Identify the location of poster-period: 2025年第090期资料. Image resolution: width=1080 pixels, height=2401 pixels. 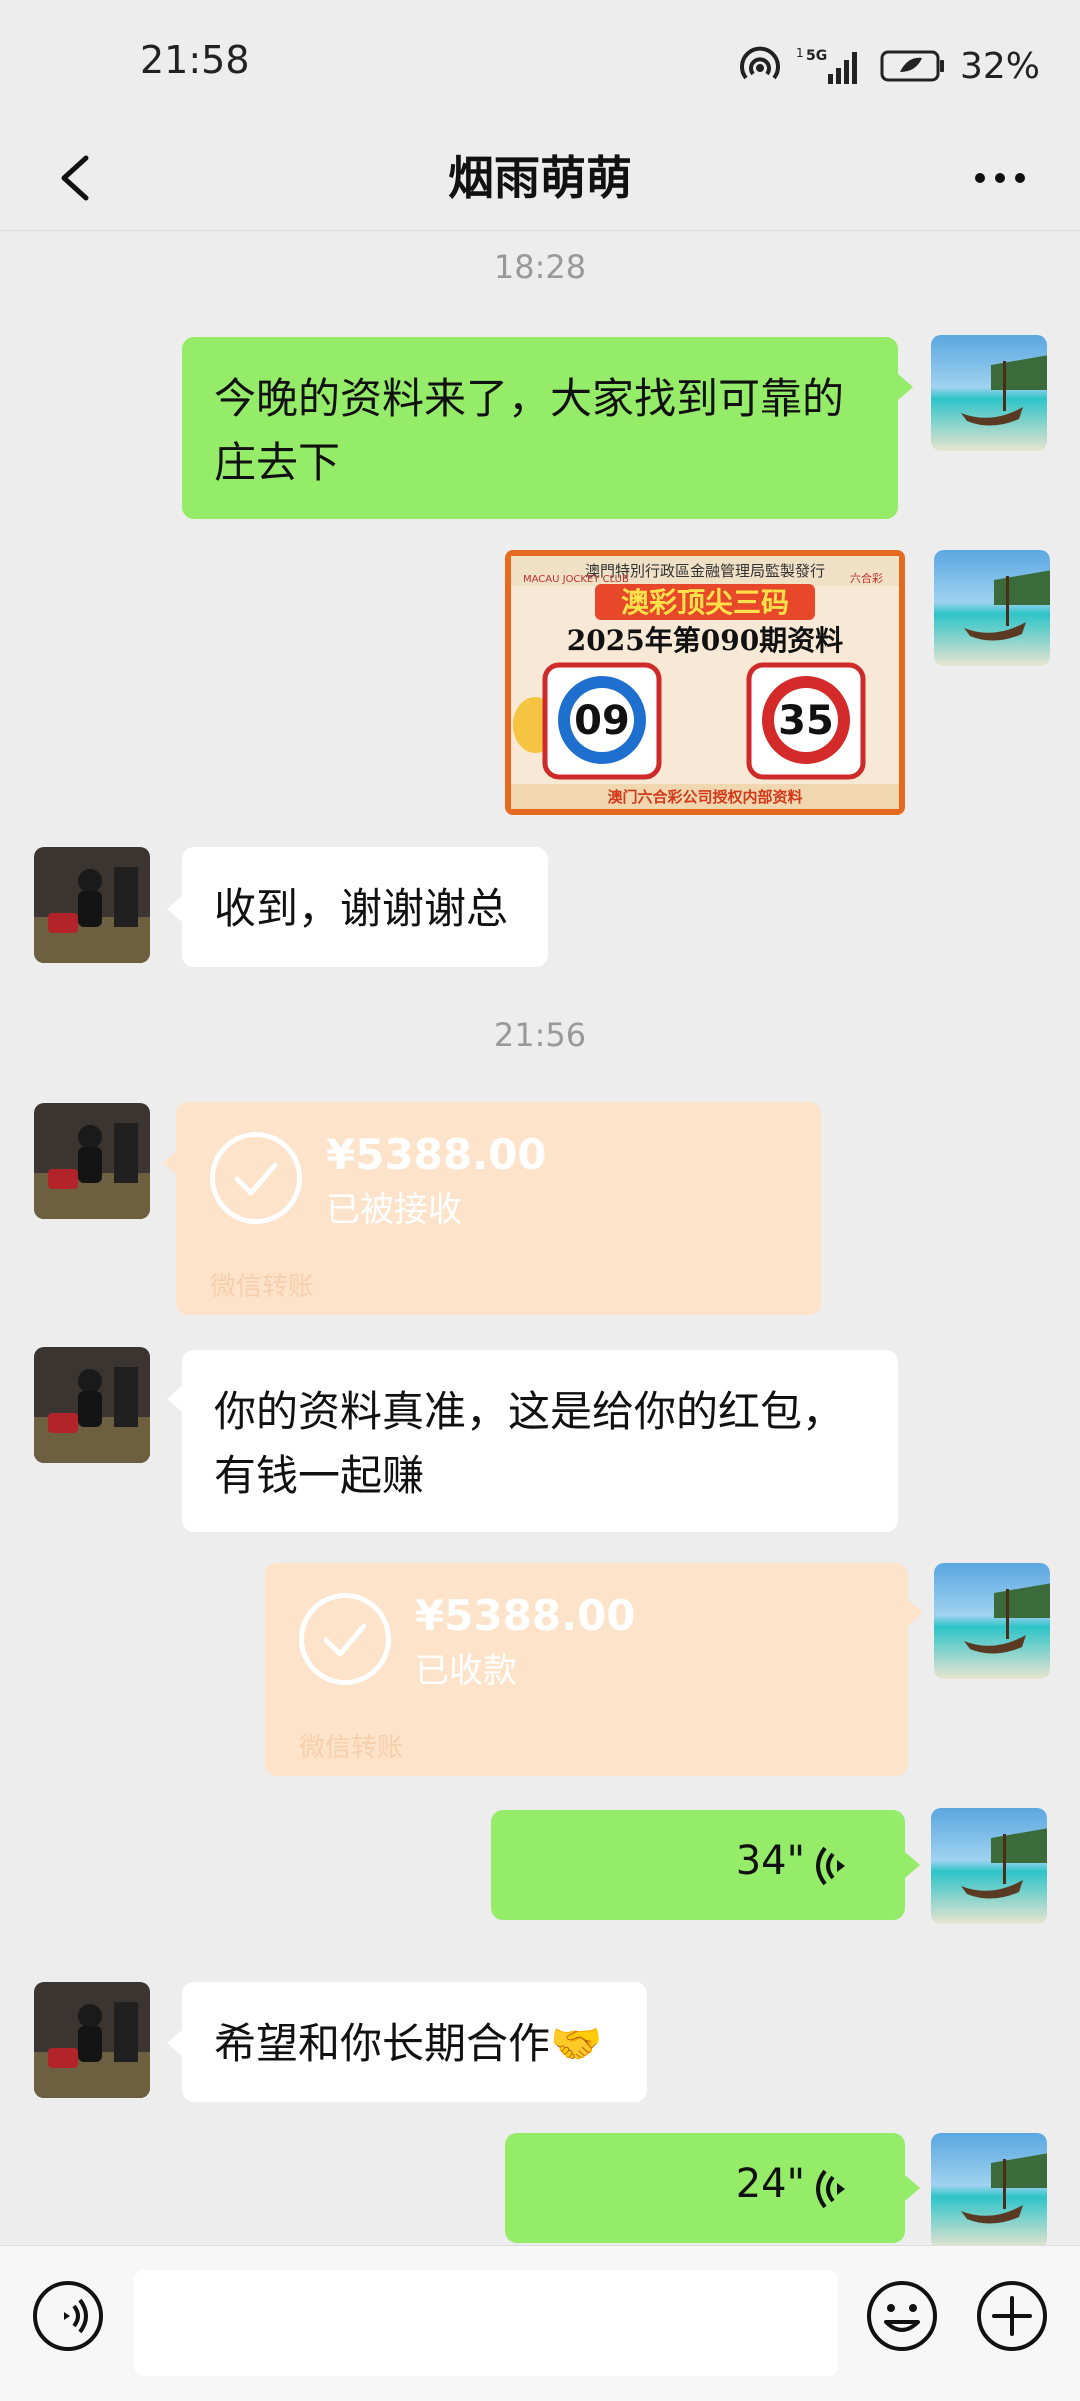
(705, 640).